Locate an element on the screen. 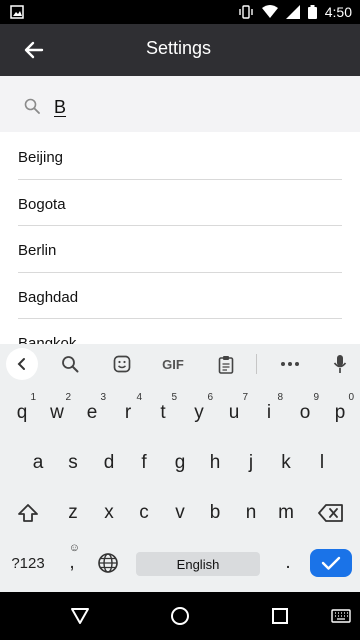 This screenshot has width=360, height=640. checkmark-icon is located at coordinates (331, 563).